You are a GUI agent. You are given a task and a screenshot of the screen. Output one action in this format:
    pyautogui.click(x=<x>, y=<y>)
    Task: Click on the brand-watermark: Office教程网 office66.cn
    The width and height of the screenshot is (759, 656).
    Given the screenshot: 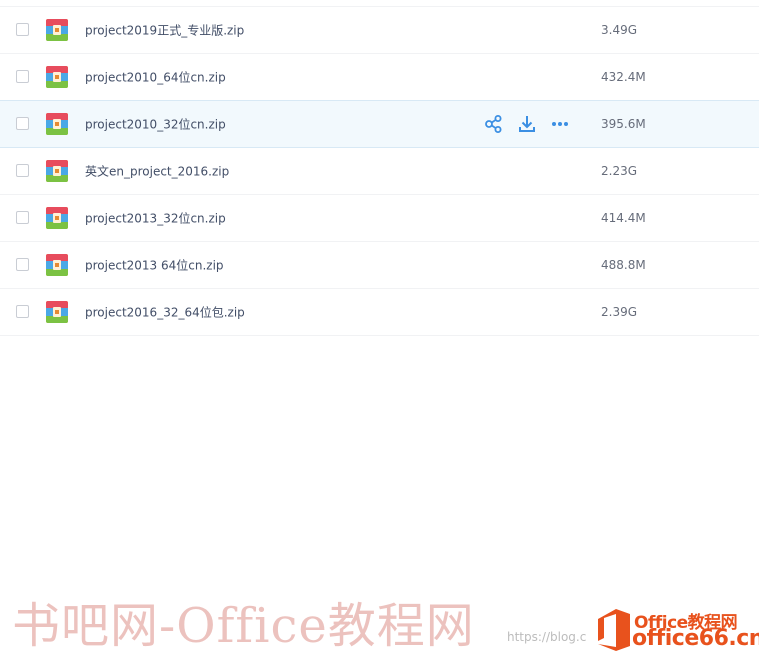 What is the action you would take?
    pyautogui.click(x=676, y=631)
    